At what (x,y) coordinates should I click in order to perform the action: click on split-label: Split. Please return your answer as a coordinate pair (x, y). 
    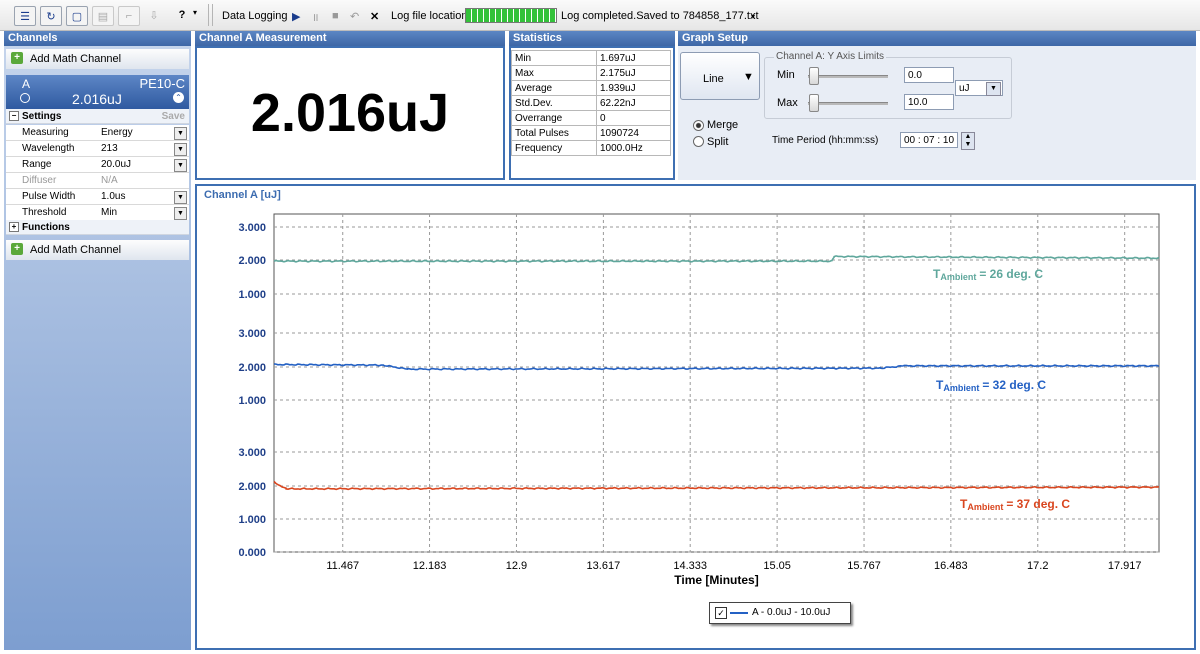
    Looking at the image, I should click on (718, 142).